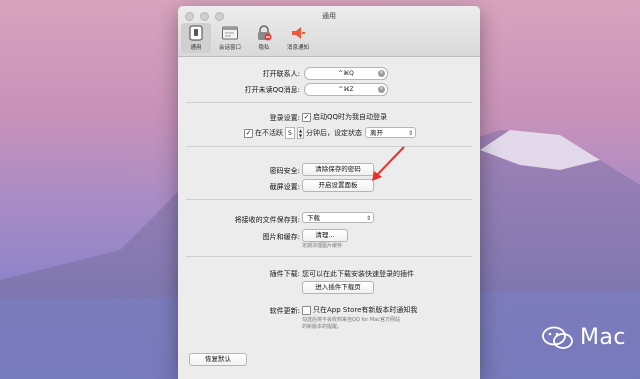  What do you see at coordinates (350, 117) in the screenshot?
I see `auto-login-text: 启动QQ时为我自动登录` at bounding box center [350, 117].